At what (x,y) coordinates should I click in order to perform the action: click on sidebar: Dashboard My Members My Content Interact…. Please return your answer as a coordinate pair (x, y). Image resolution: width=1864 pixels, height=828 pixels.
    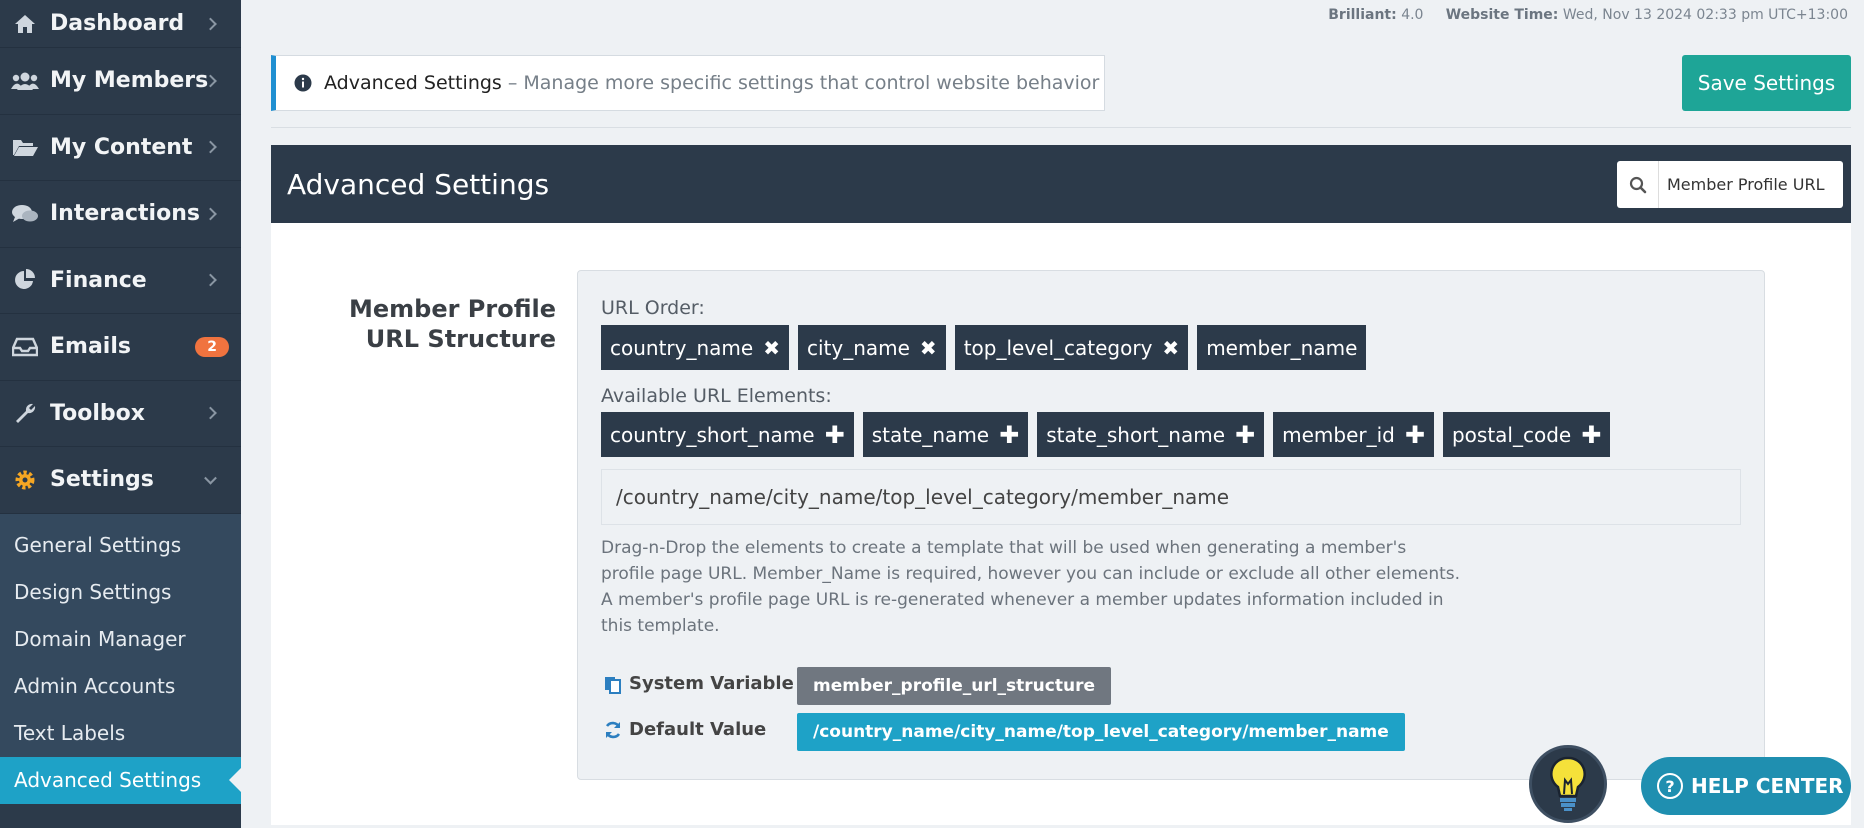
    Looking at the image, I should click on (120, 414).